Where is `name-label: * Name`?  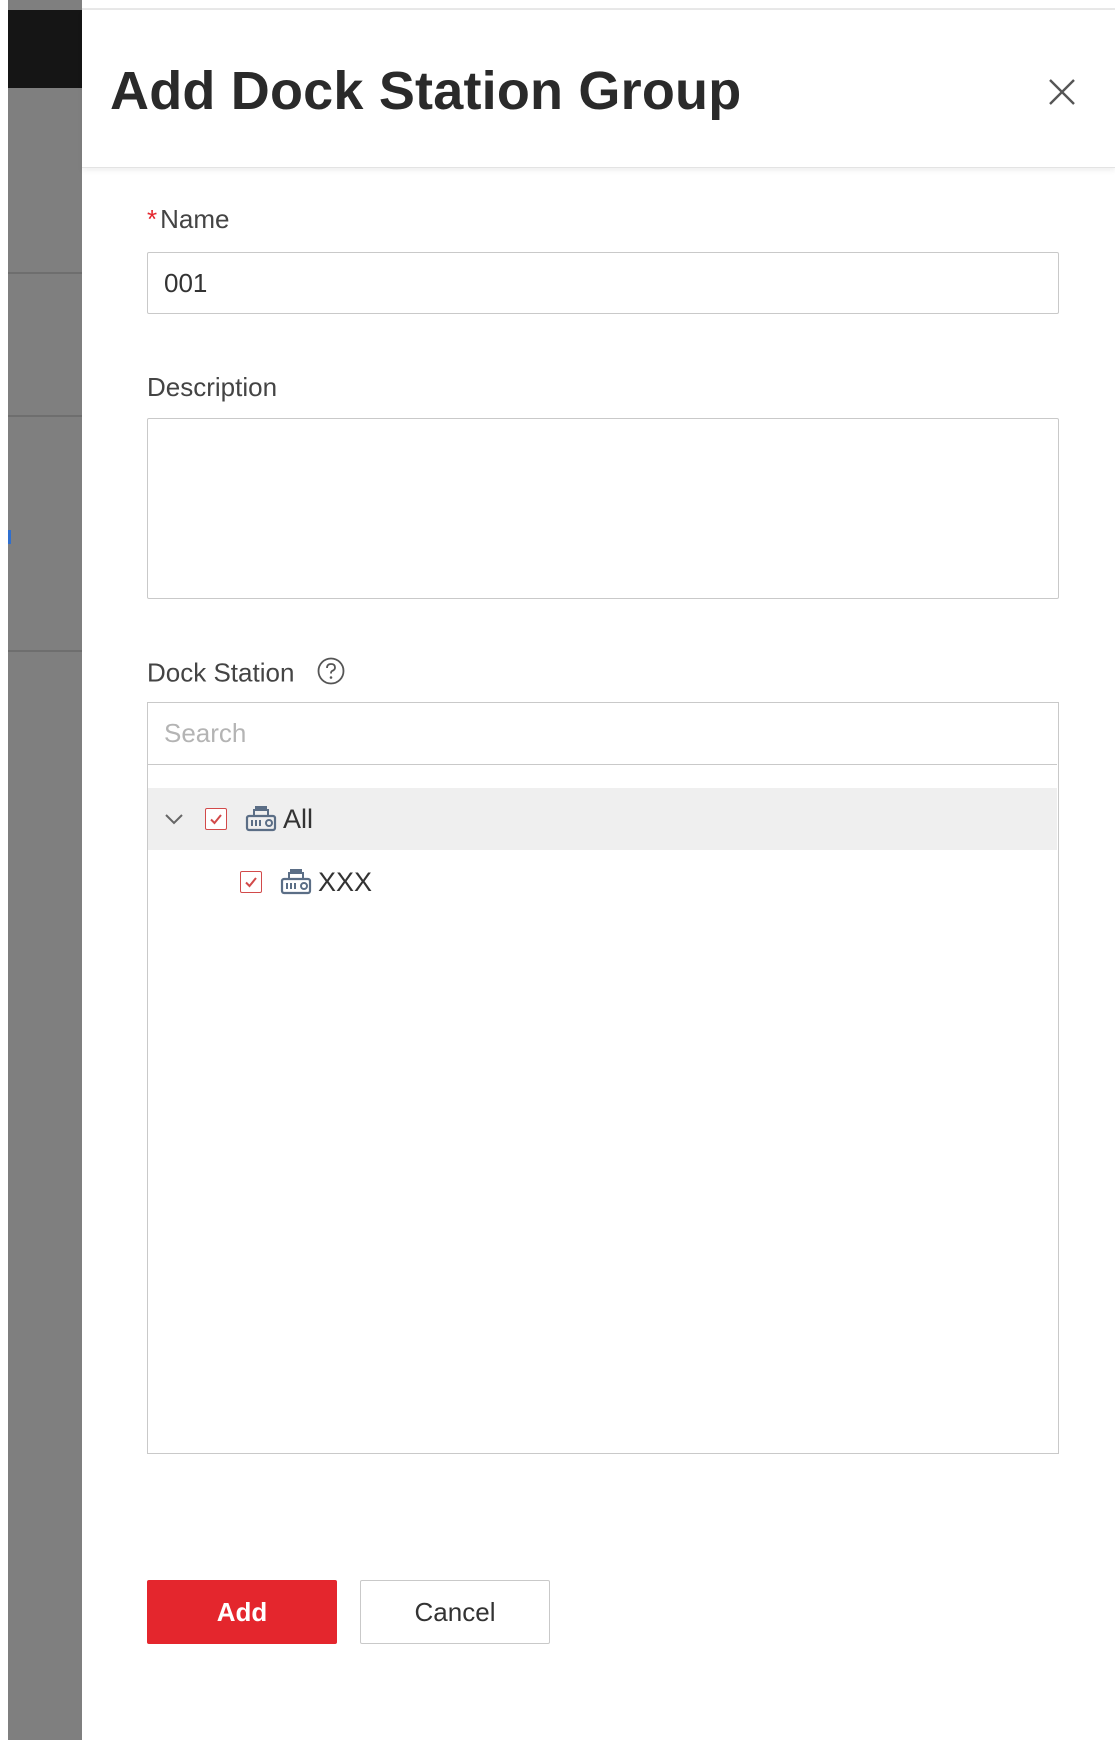
name-label: * Name is located at coordinates (188, 219).